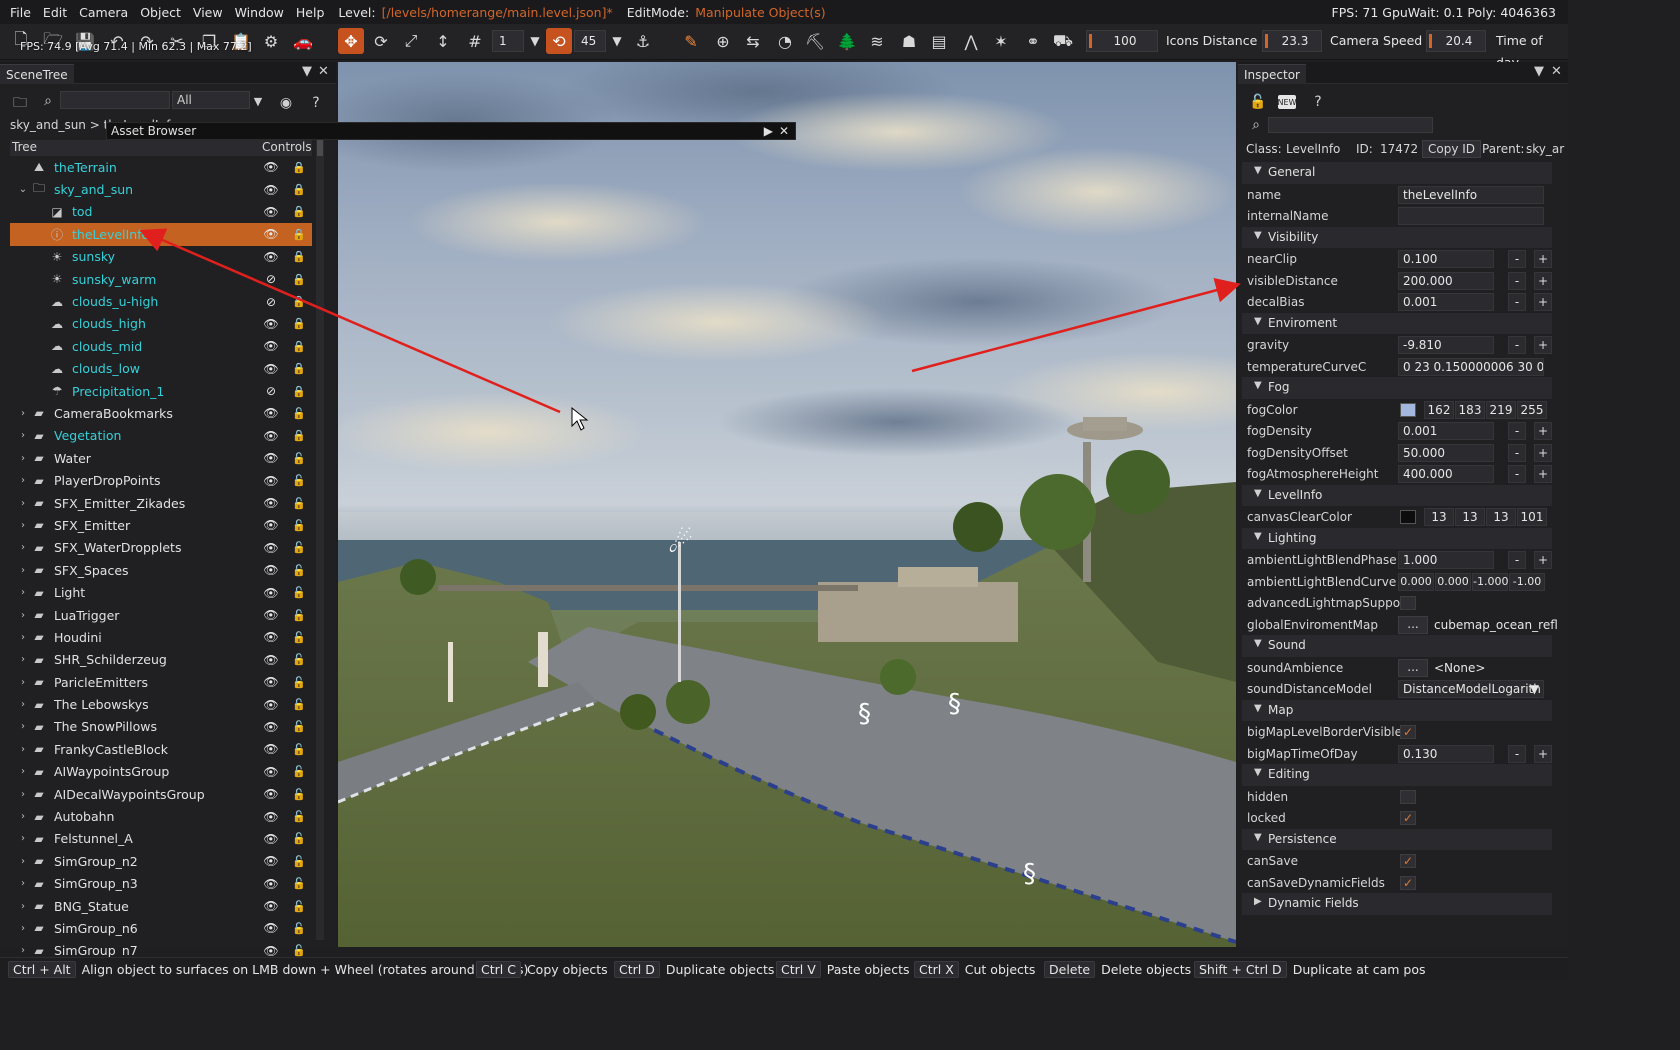 The height and width of the screenshot is (1050, 1680). I want to click on translate-tool-icon: ✥, so click(351, 41).